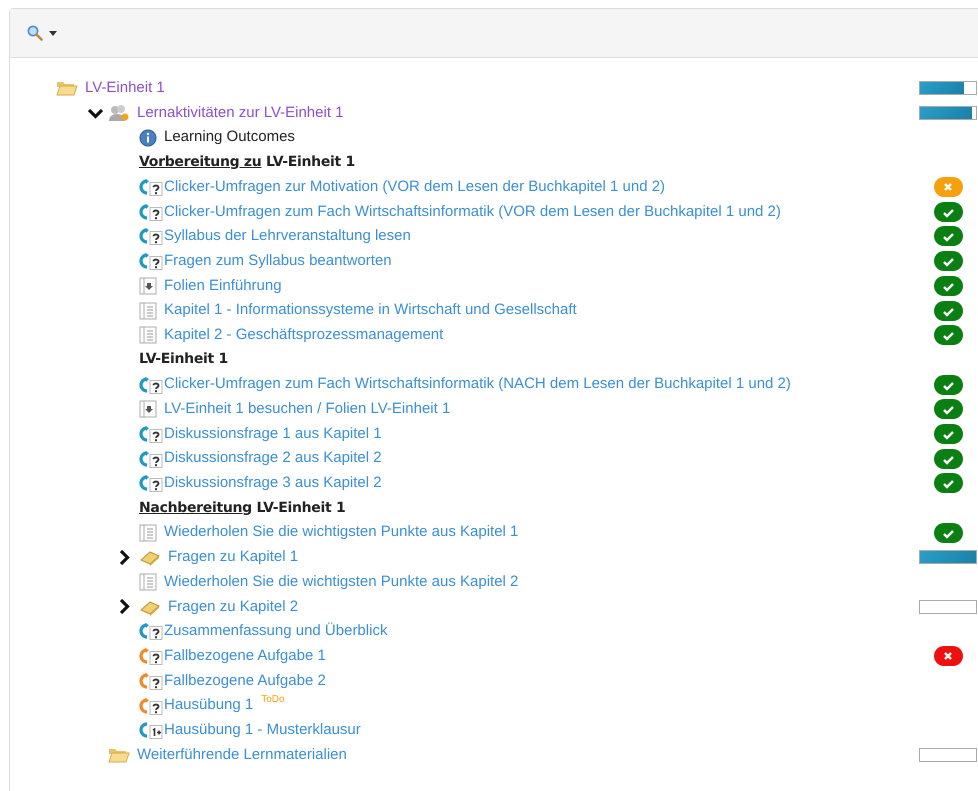  Describe the element at coordinates (35, 33) in the screenshot. I see `search-icon` at that location.